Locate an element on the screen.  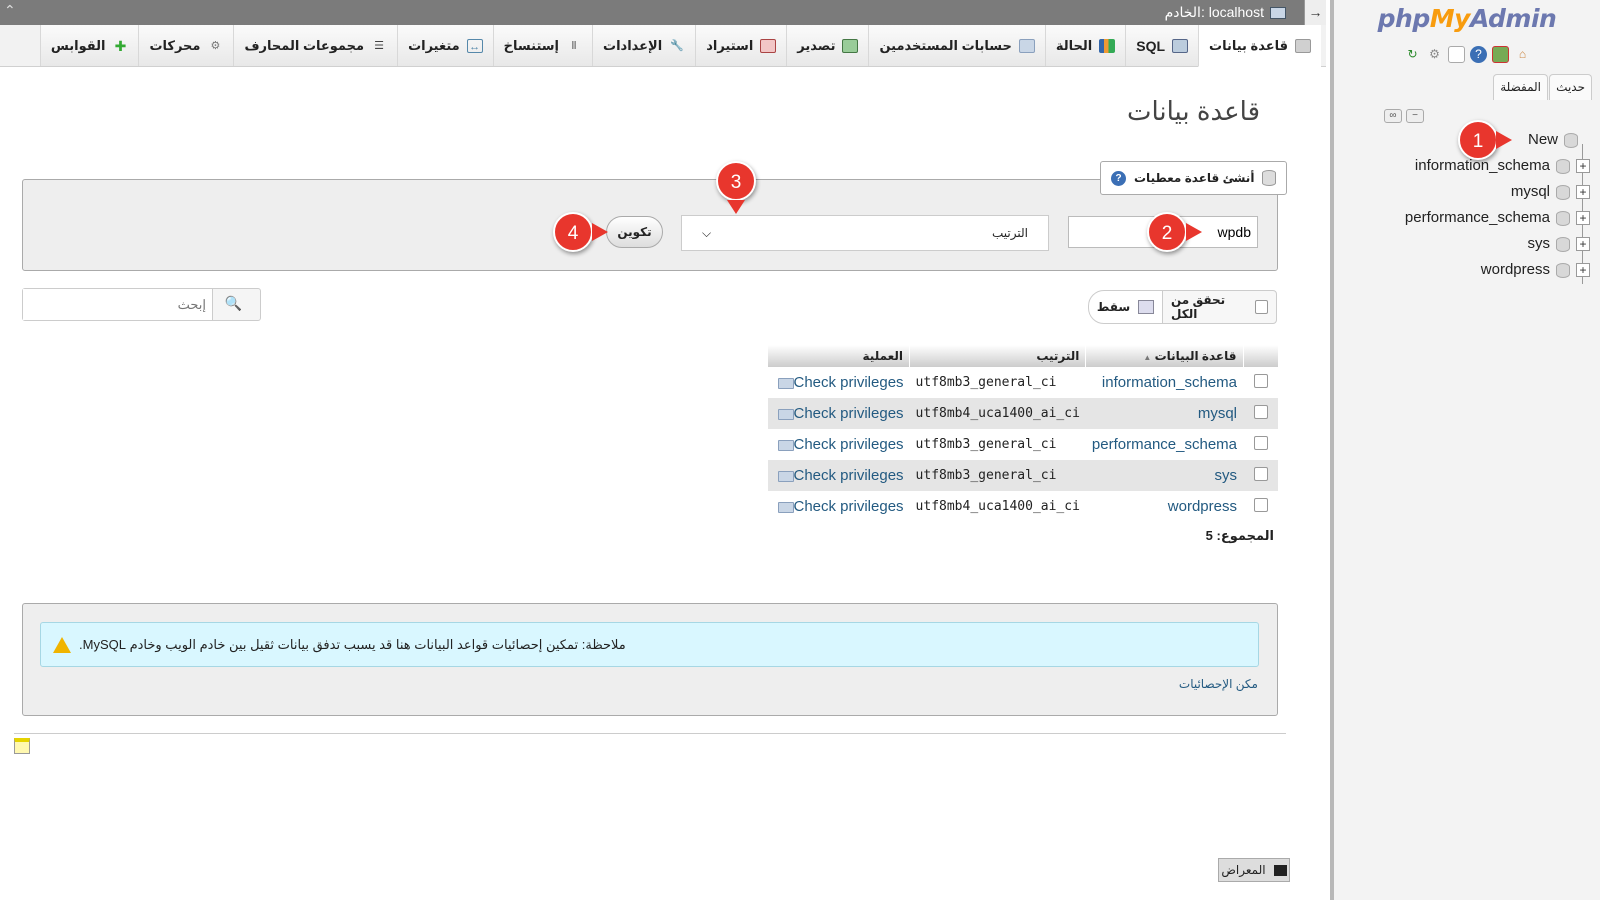
import-icon is located at coordinates (768, 45).